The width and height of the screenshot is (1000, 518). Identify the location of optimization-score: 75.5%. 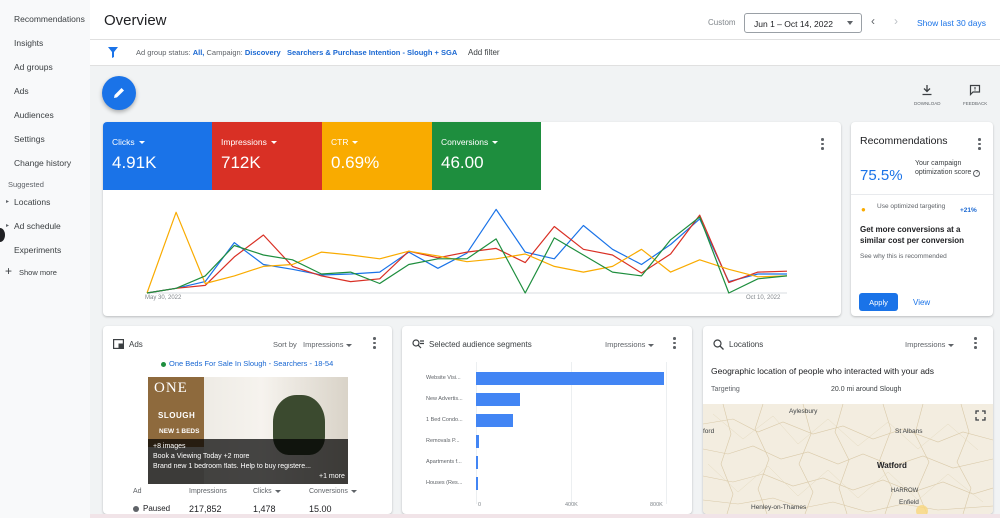
(881, 175).